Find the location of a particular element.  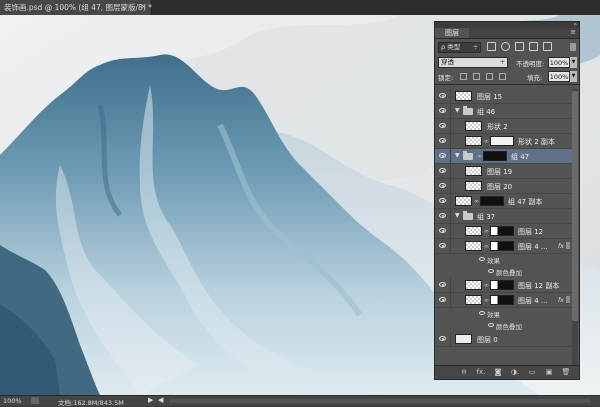

horizontal-scrollbar is located at coordinates (380, 401).